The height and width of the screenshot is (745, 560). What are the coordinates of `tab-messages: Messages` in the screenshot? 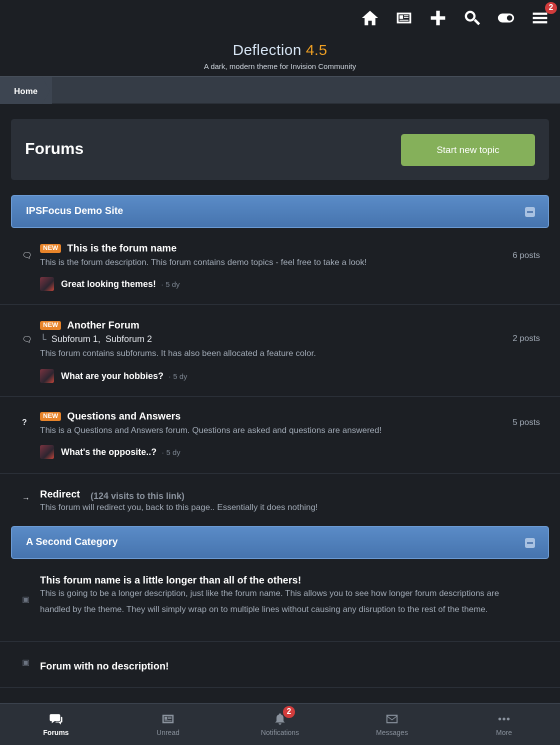 It's located at (392, 724).